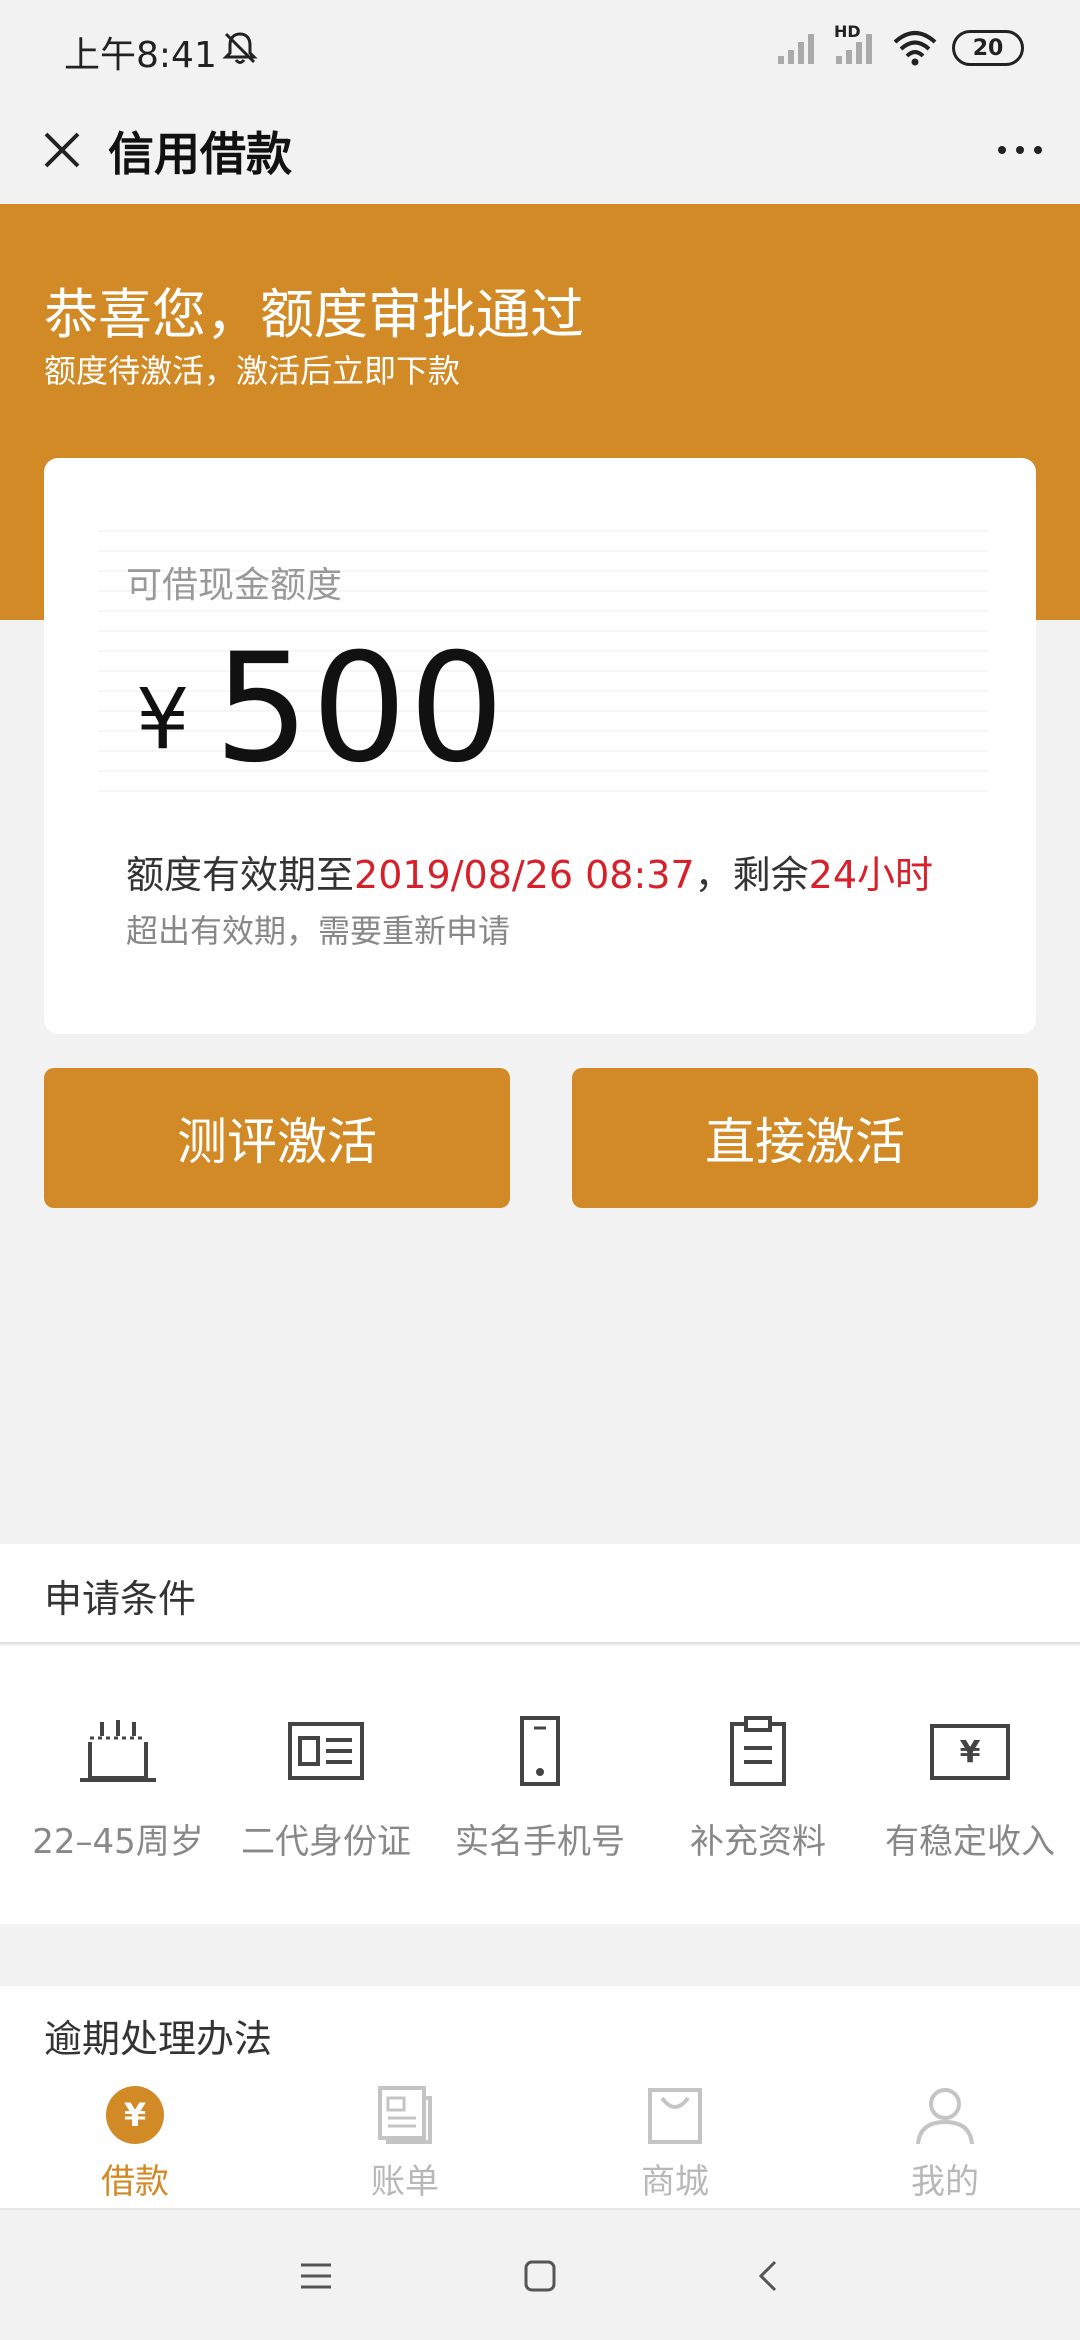  I want to click on conditions-title: 申请条件, so click(120, 1599).